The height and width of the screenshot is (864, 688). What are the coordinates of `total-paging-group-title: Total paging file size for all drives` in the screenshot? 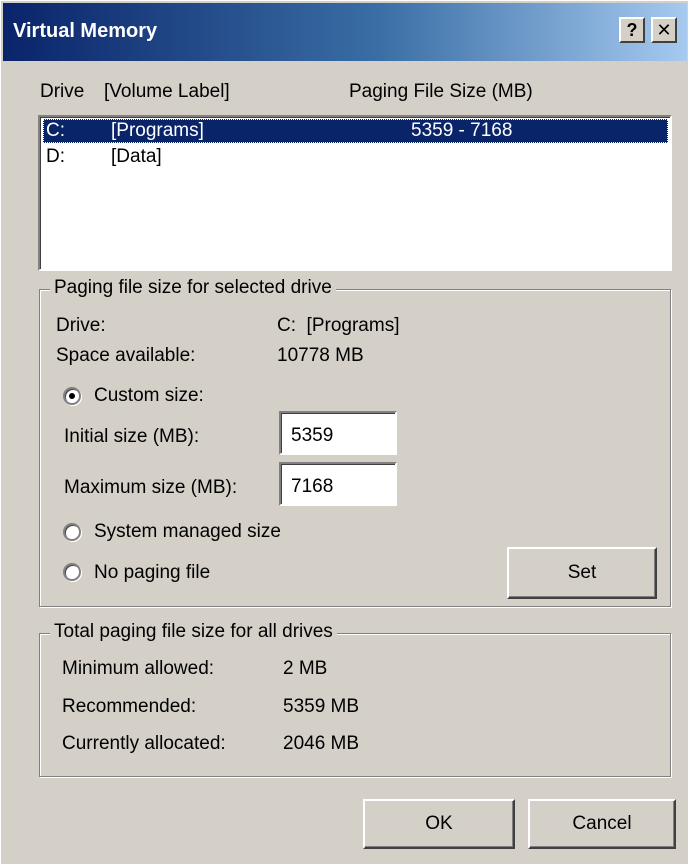 It's located at (193, 632).